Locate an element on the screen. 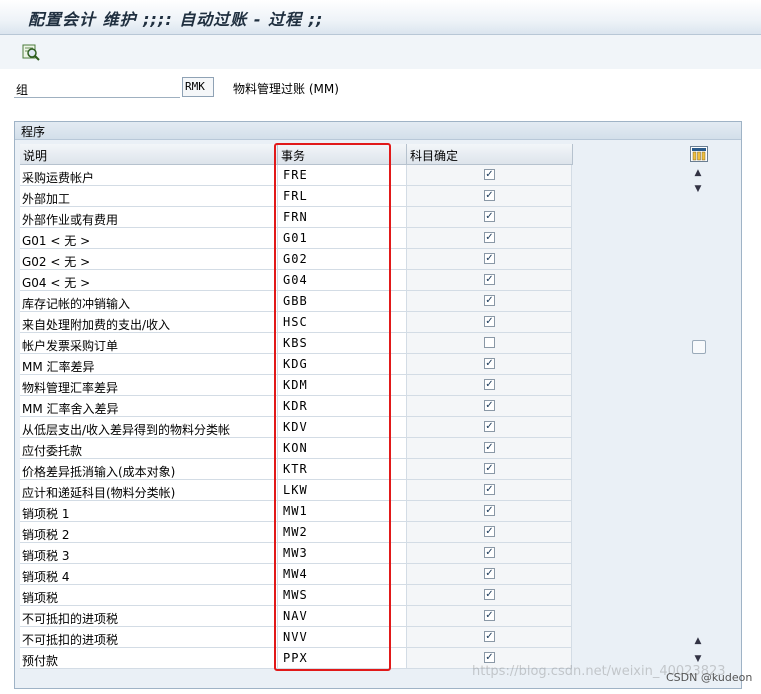 The width and height of the screenshot is (761, 694). column-header-transaction: 事务 is located at coordinates (342, 154).